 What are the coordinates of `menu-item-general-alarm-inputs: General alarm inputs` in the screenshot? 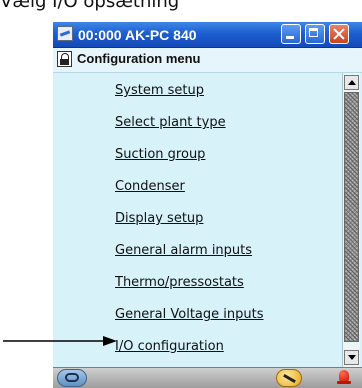 It's located at (183, 251).